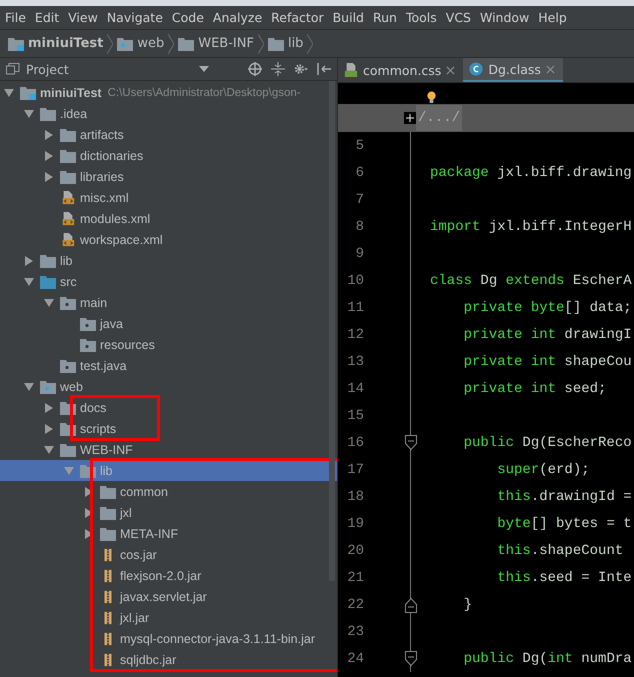  Describe the element at coordinates (134, 17) in the screenshot. I see `menu-item: Navigate` at that location.